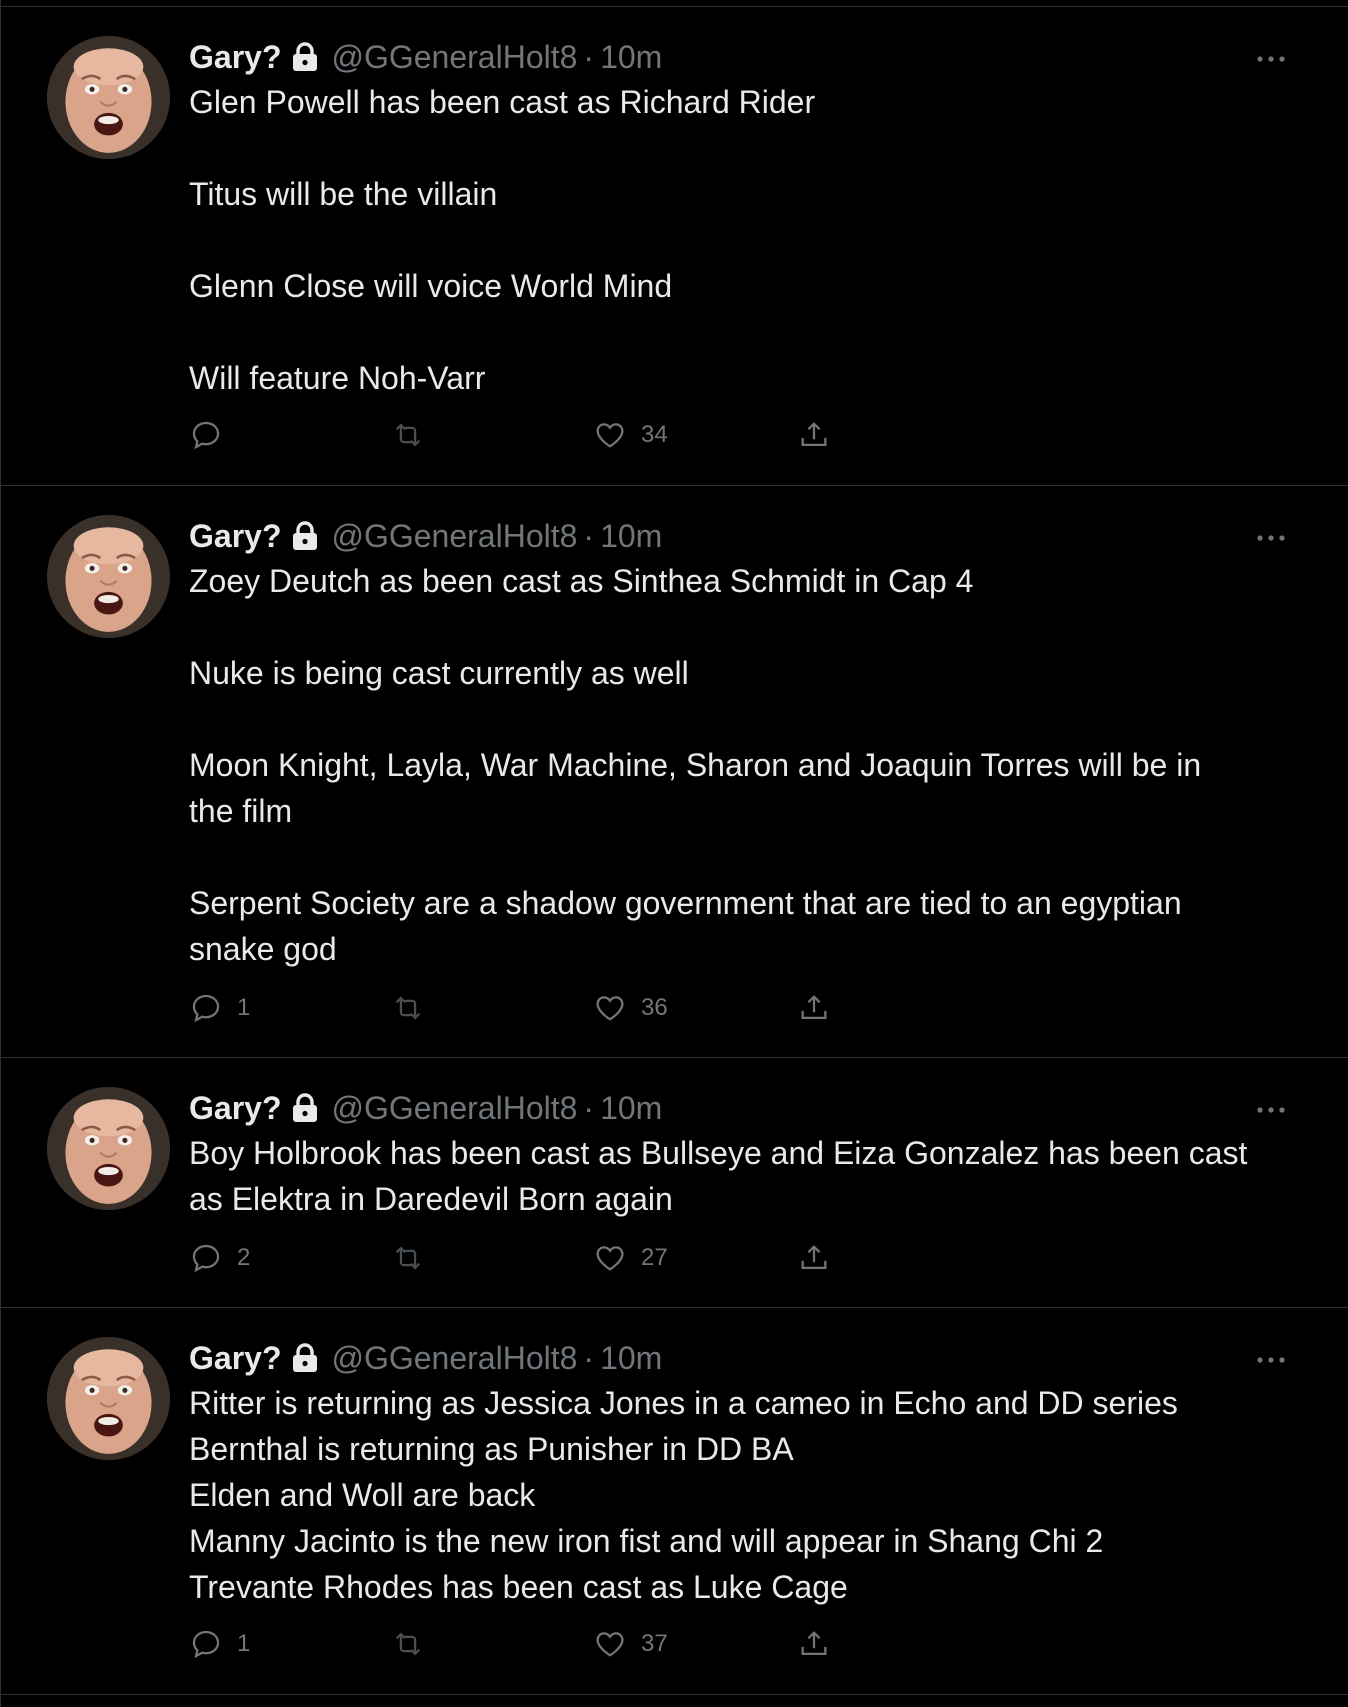 Image resolution: width=1348 pixels, height=1707 pixels. I want to click on like-button: 27, so click(630, 1258).